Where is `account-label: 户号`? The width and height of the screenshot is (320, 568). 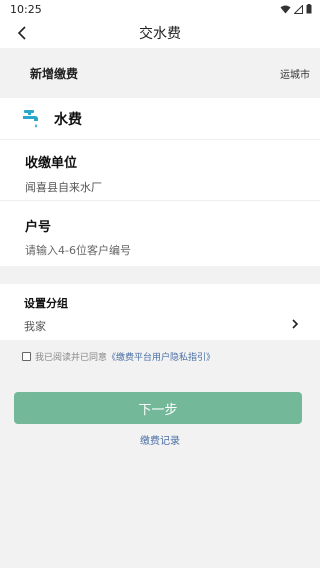 account-label: 户号 is located at coordinates (38, 227).